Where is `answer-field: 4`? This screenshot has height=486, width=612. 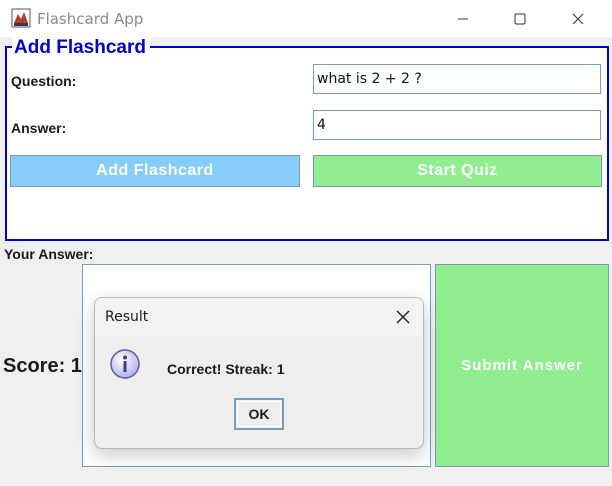
answer-field: 4 is located at coordinates (457, 125).